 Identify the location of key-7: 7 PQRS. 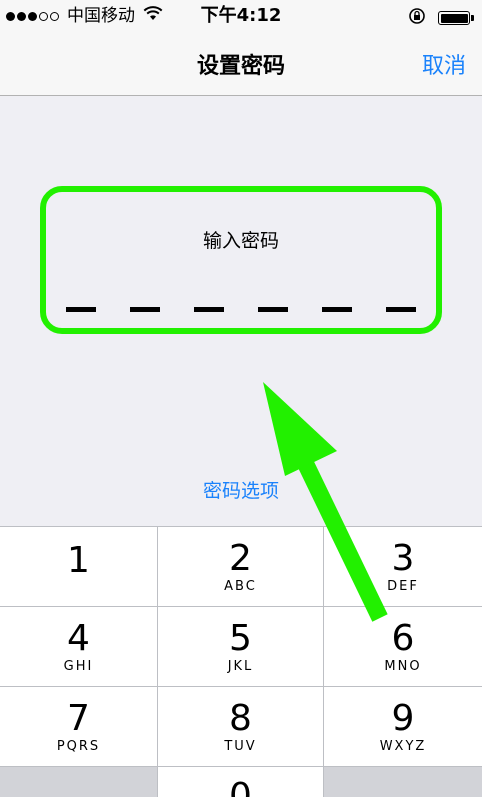
(78, 726).